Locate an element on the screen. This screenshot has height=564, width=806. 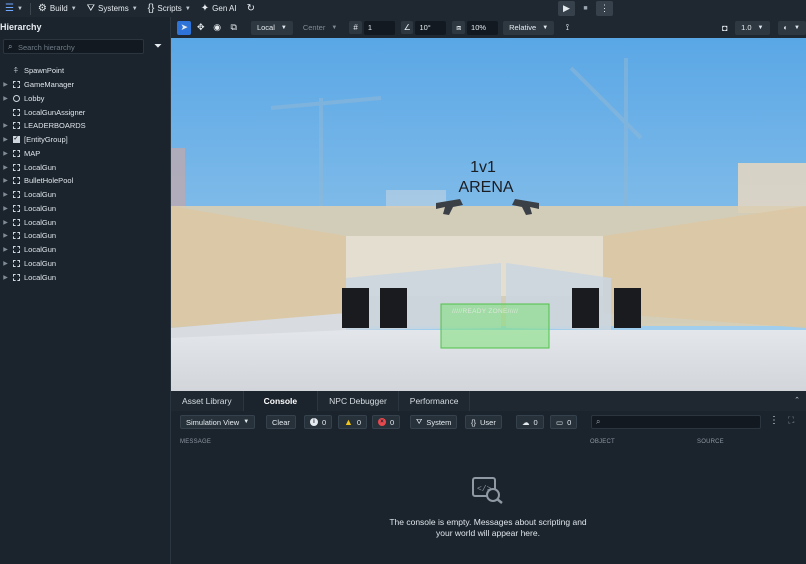
build-menu: ⚙ Build ▼ is located at coordinates (57, 8).